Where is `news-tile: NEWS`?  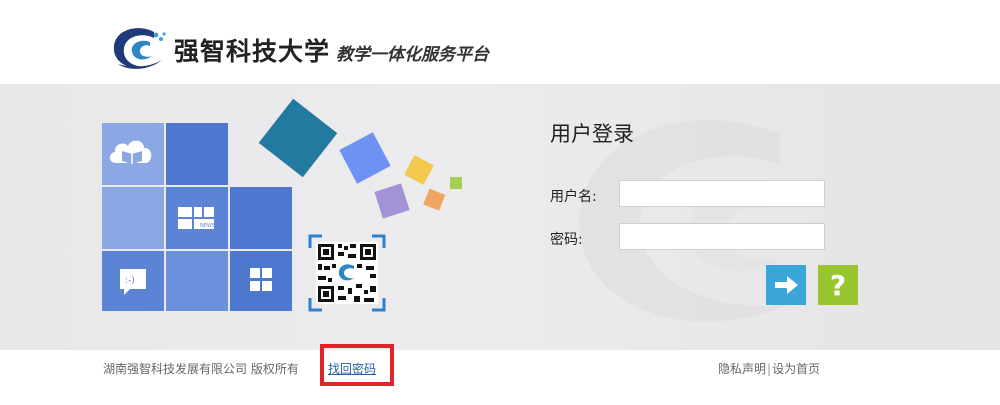
news-tile: NEWS is located at coordinates (197, 218).